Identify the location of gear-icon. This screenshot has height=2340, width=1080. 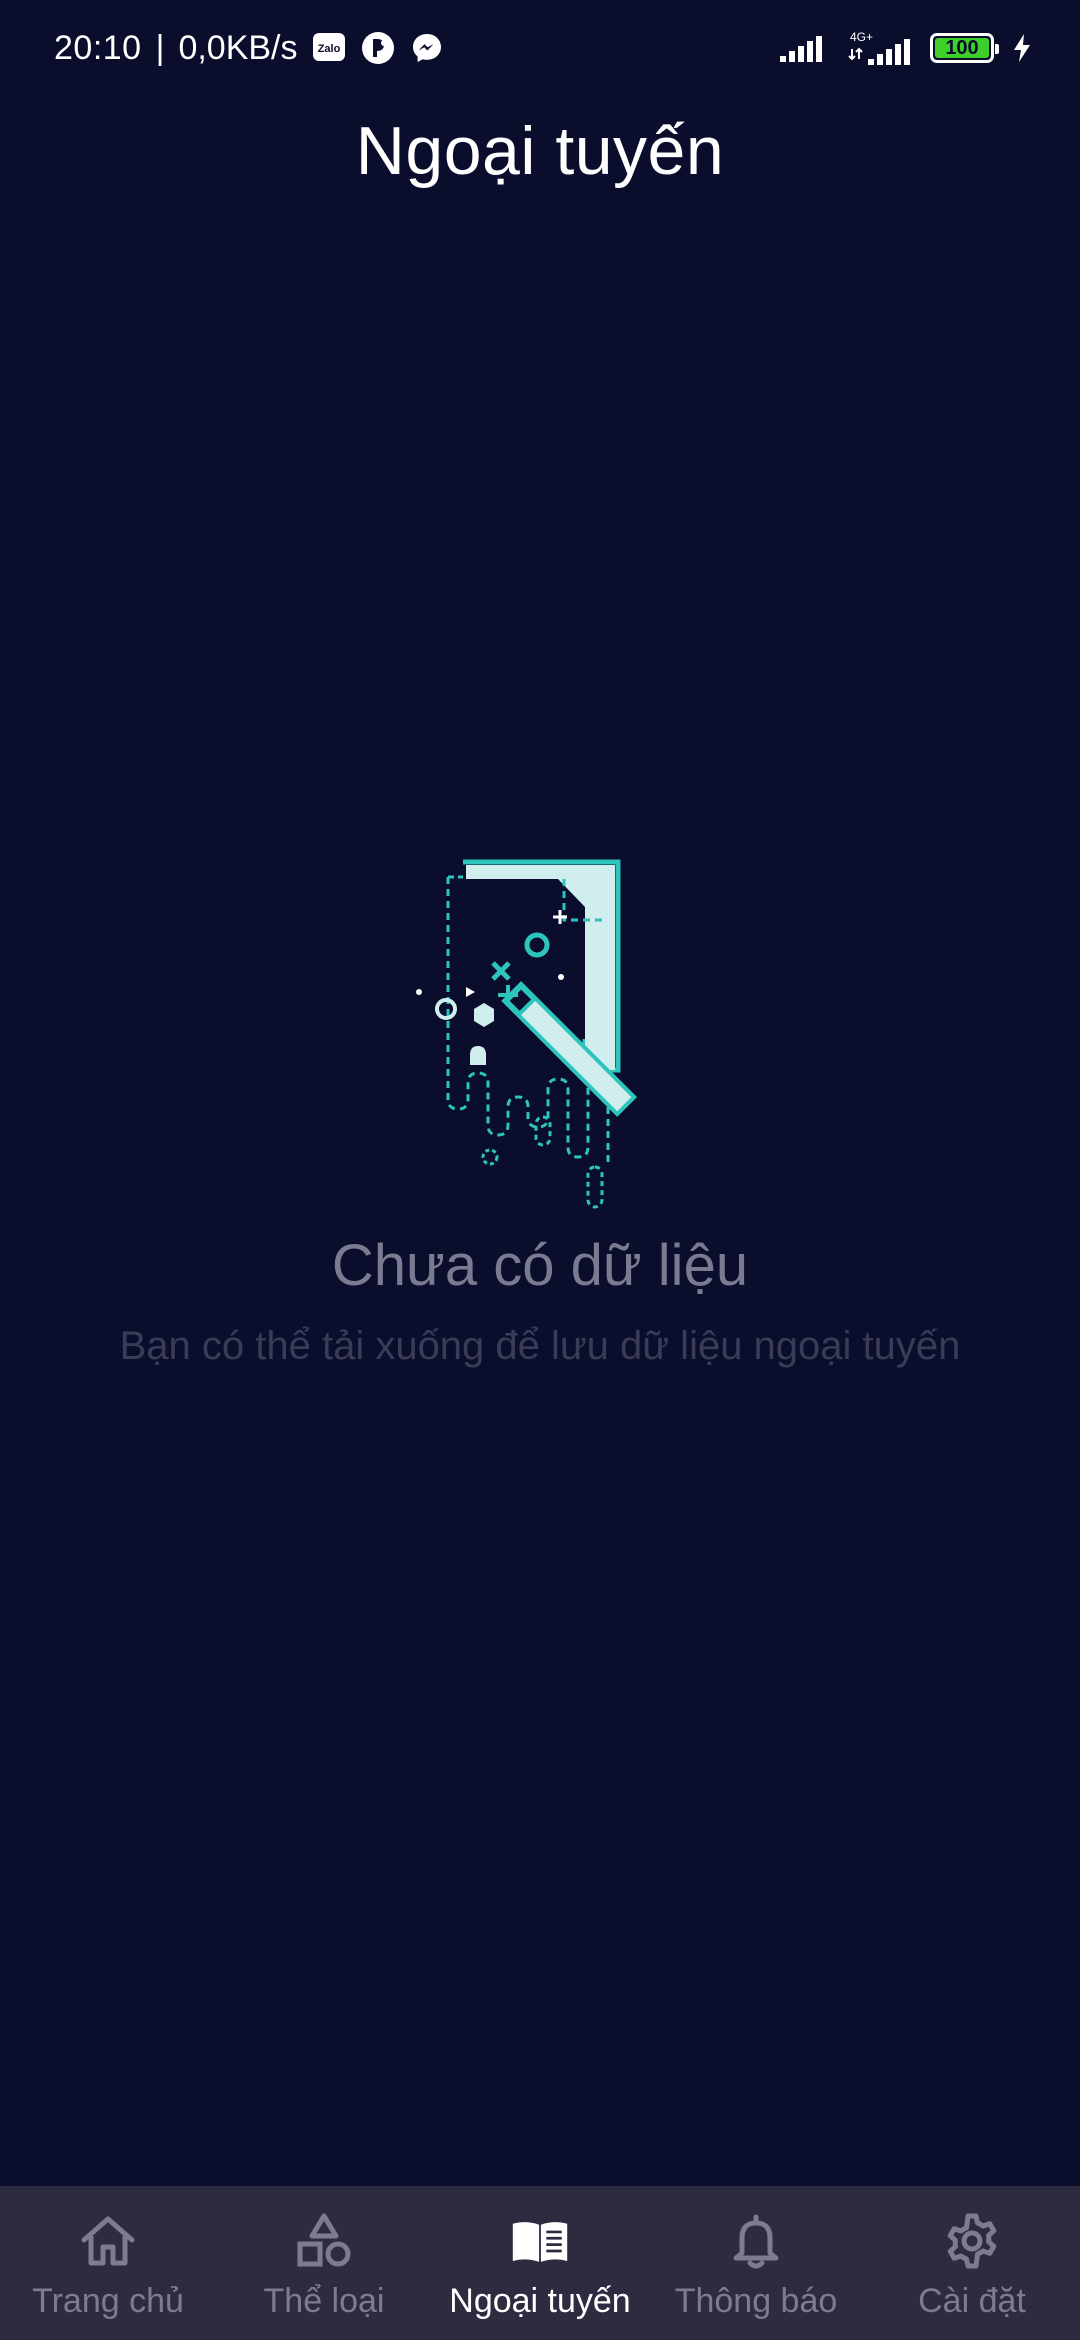
(972, 2241).